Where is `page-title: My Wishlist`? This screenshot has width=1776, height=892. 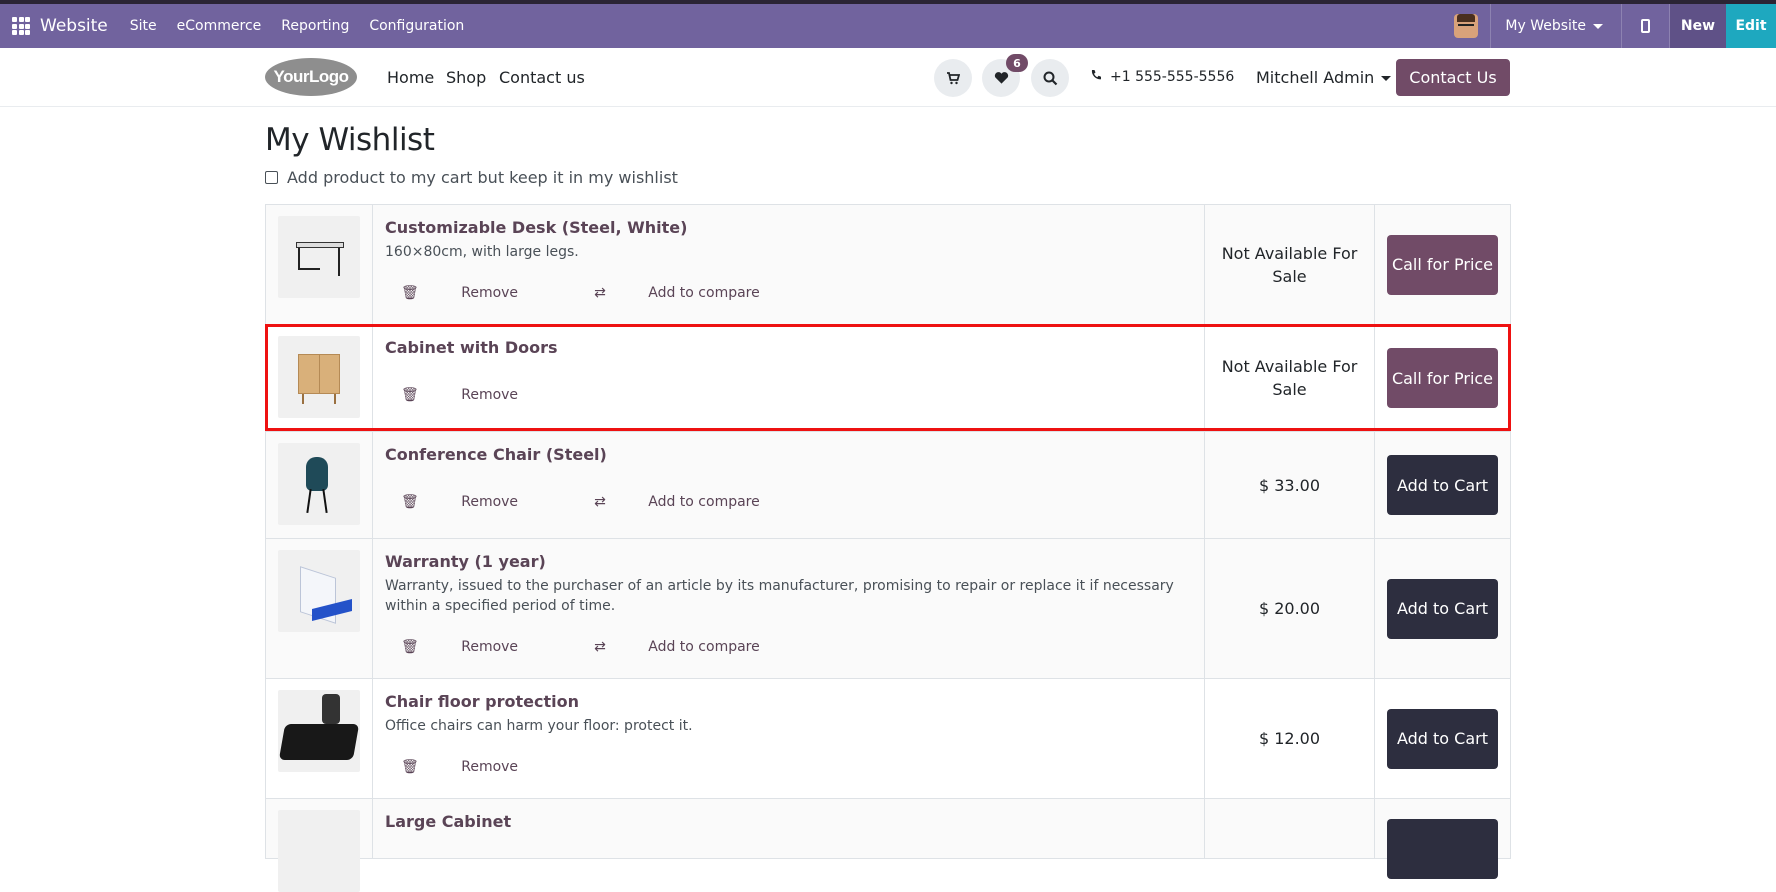
page-title: My Wishlist is located at coordinates (350, 140).